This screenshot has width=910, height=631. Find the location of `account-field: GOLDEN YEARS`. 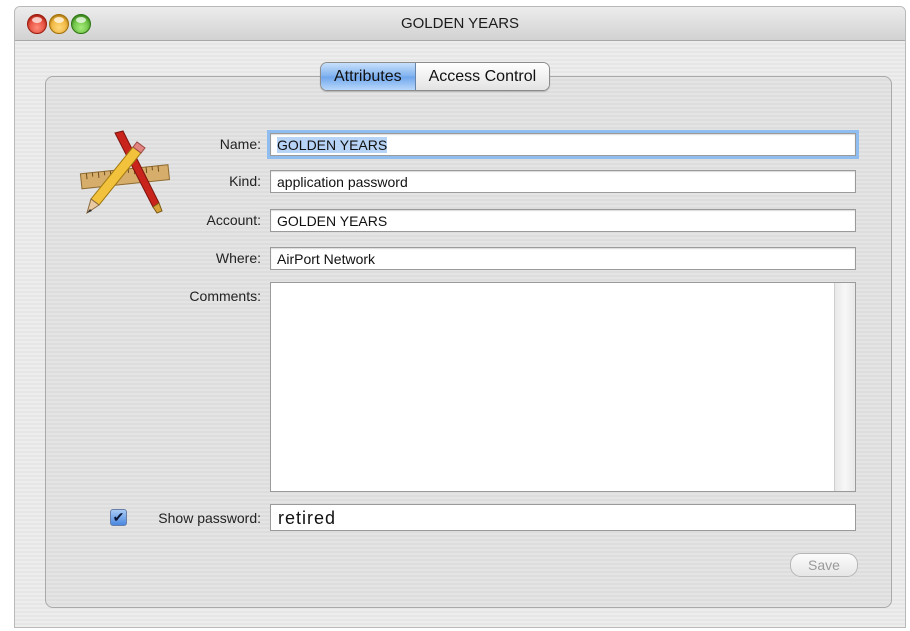

account-field: GOLDEN YEARS is located at coordinates (563, 220).